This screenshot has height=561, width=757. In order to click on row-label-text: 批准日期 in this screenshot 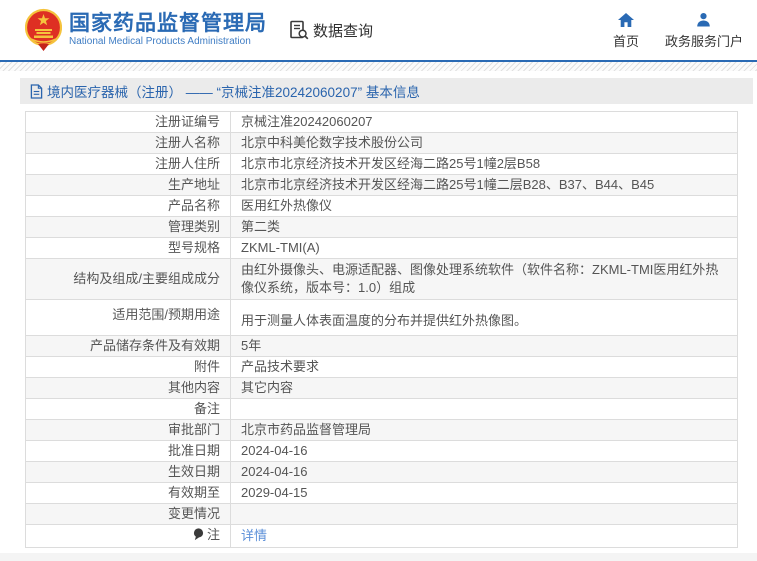, I will do `click(193, 451)`.